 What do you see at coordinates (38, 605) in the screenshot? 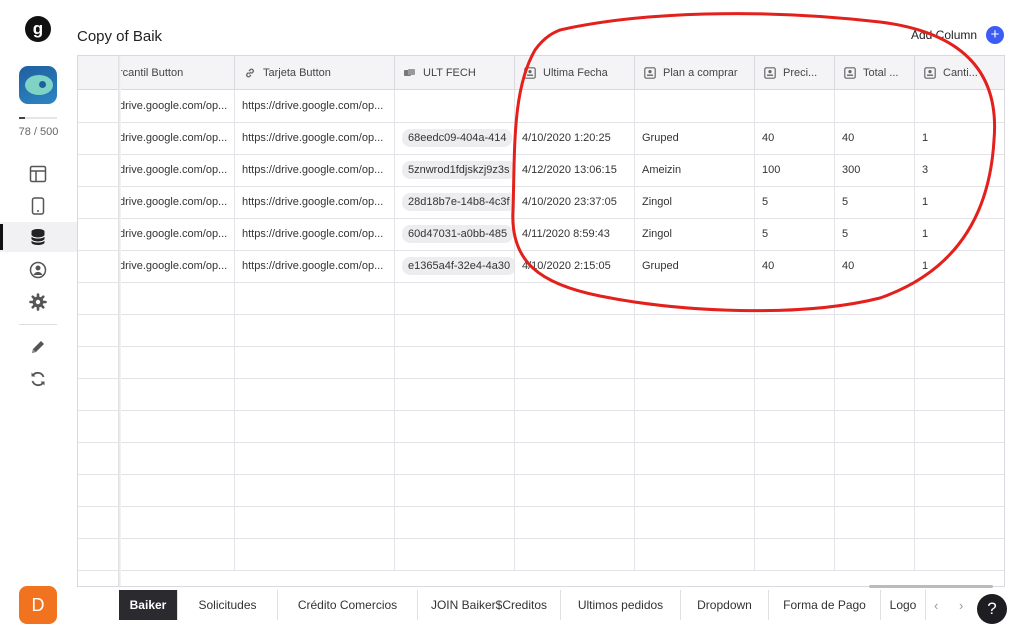
I see `user-avatar: D` at bounding box center [38, 605].